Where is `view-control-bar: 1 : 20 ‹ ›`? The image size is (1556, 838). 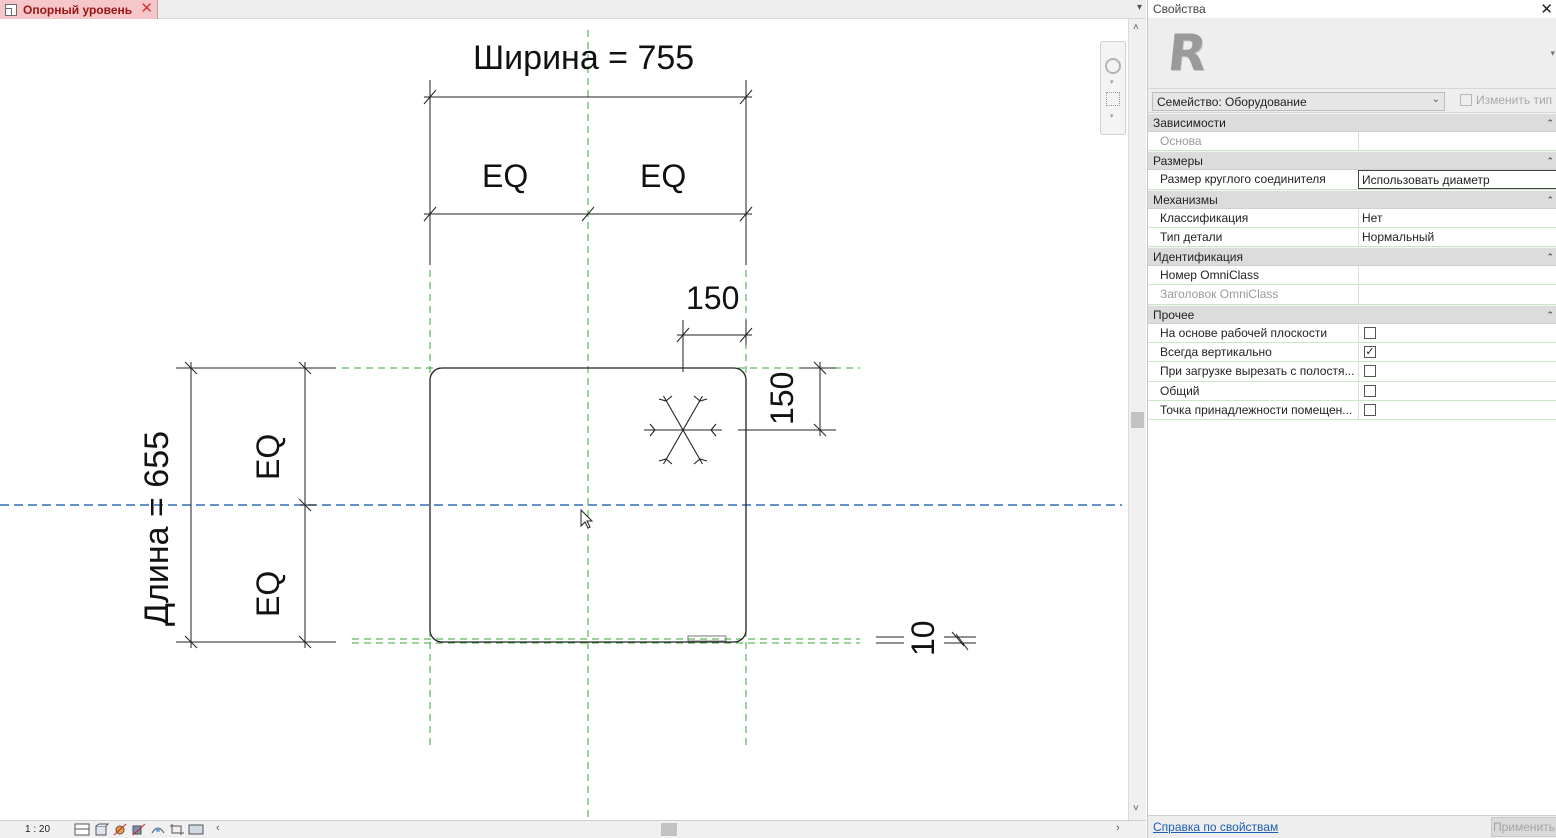
view-control-bar: 1 : 20 ‹ › is located at coordinates (573, 829).